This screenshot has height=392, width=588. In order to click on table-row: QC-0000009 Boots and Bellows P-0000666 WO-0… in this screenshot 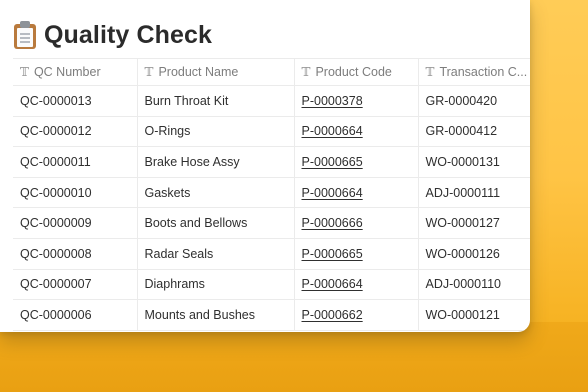, I will do `click(271, 223)`.